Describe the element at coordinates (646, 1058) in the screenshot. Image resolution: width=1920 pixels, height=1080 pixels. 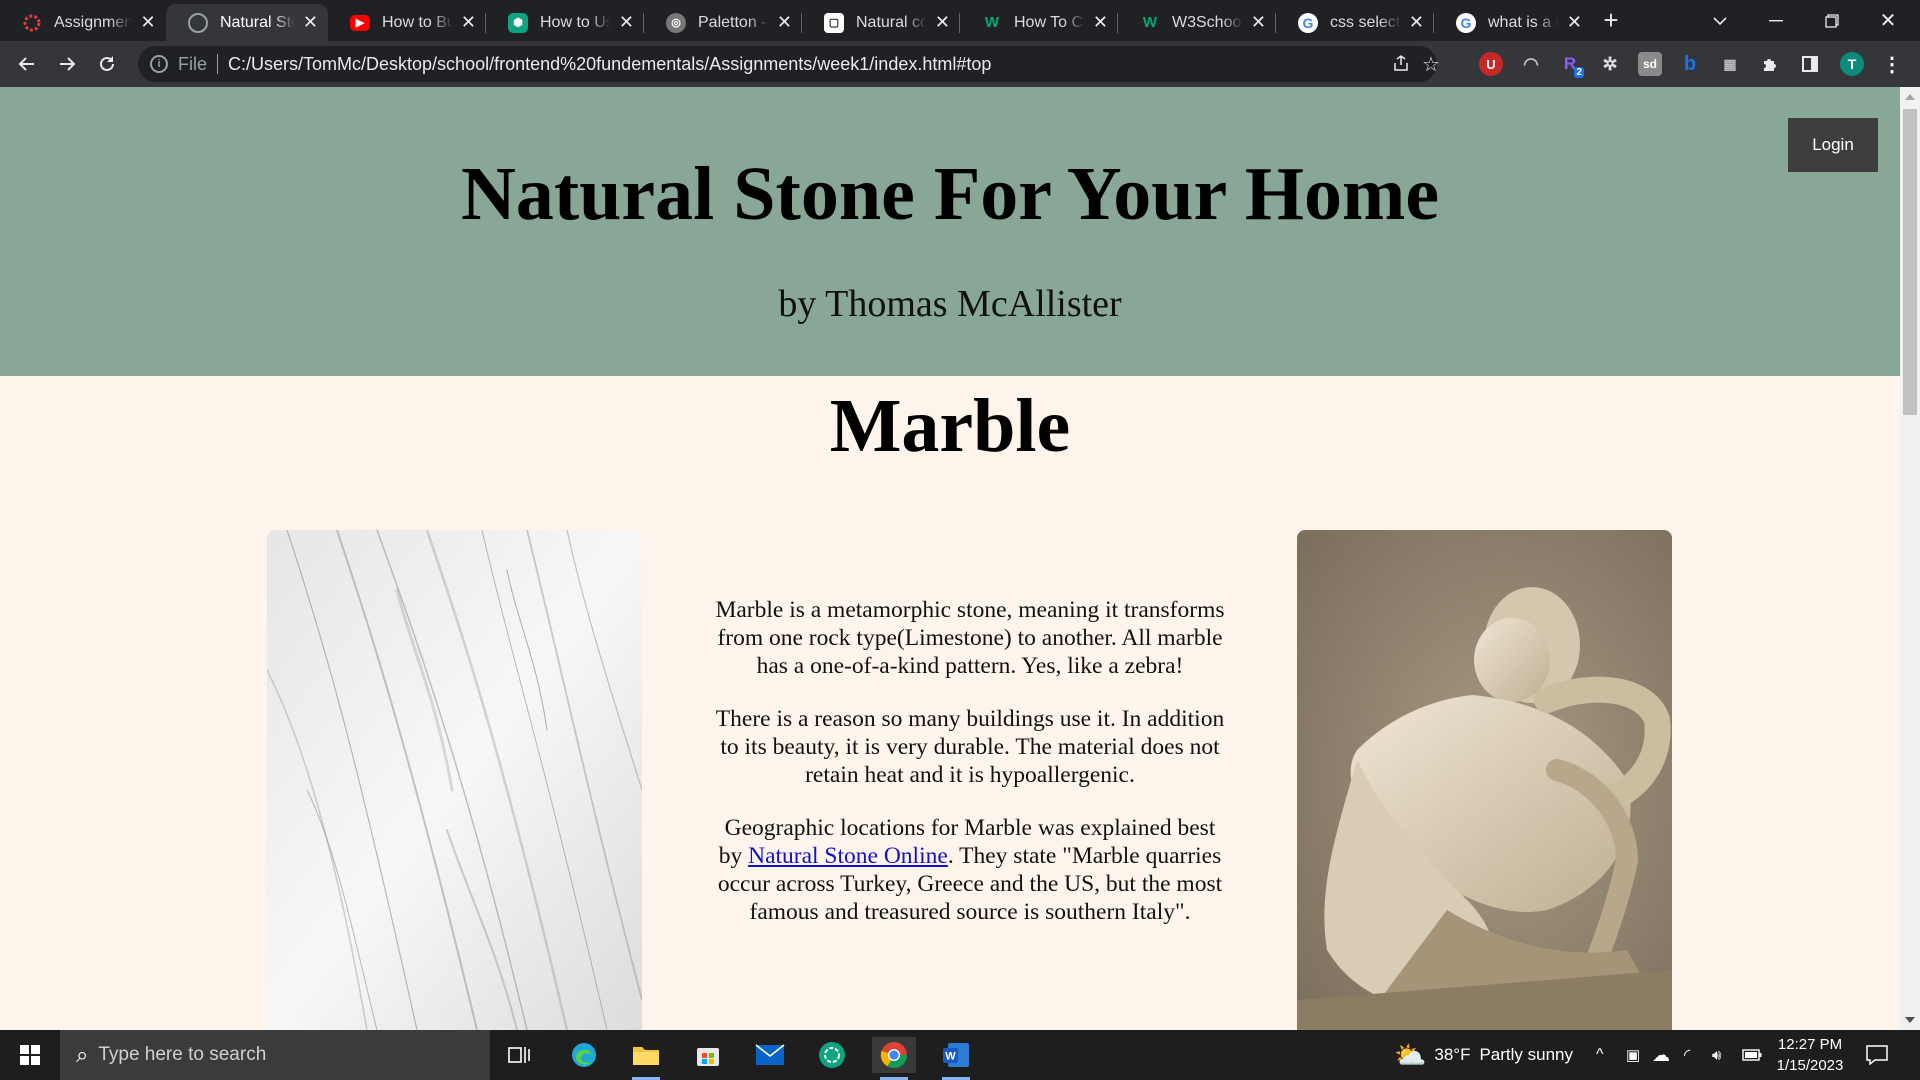
I see `file-explorer-icon` at that location.